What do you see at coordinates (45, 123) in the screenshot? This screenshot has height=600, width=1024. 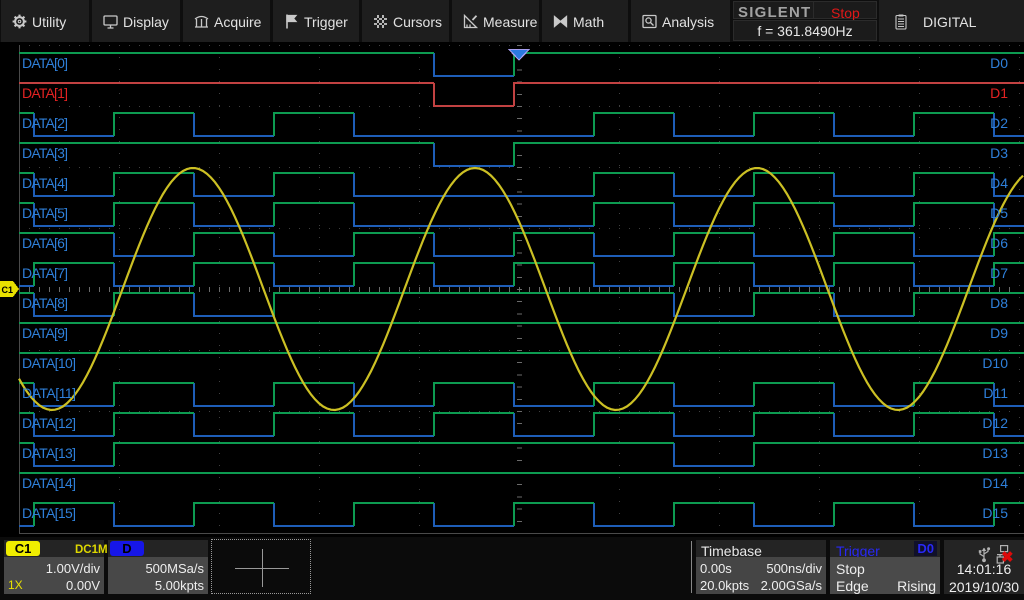 I see `svg-text: DATA[2]` at bounding box center [45, 123].